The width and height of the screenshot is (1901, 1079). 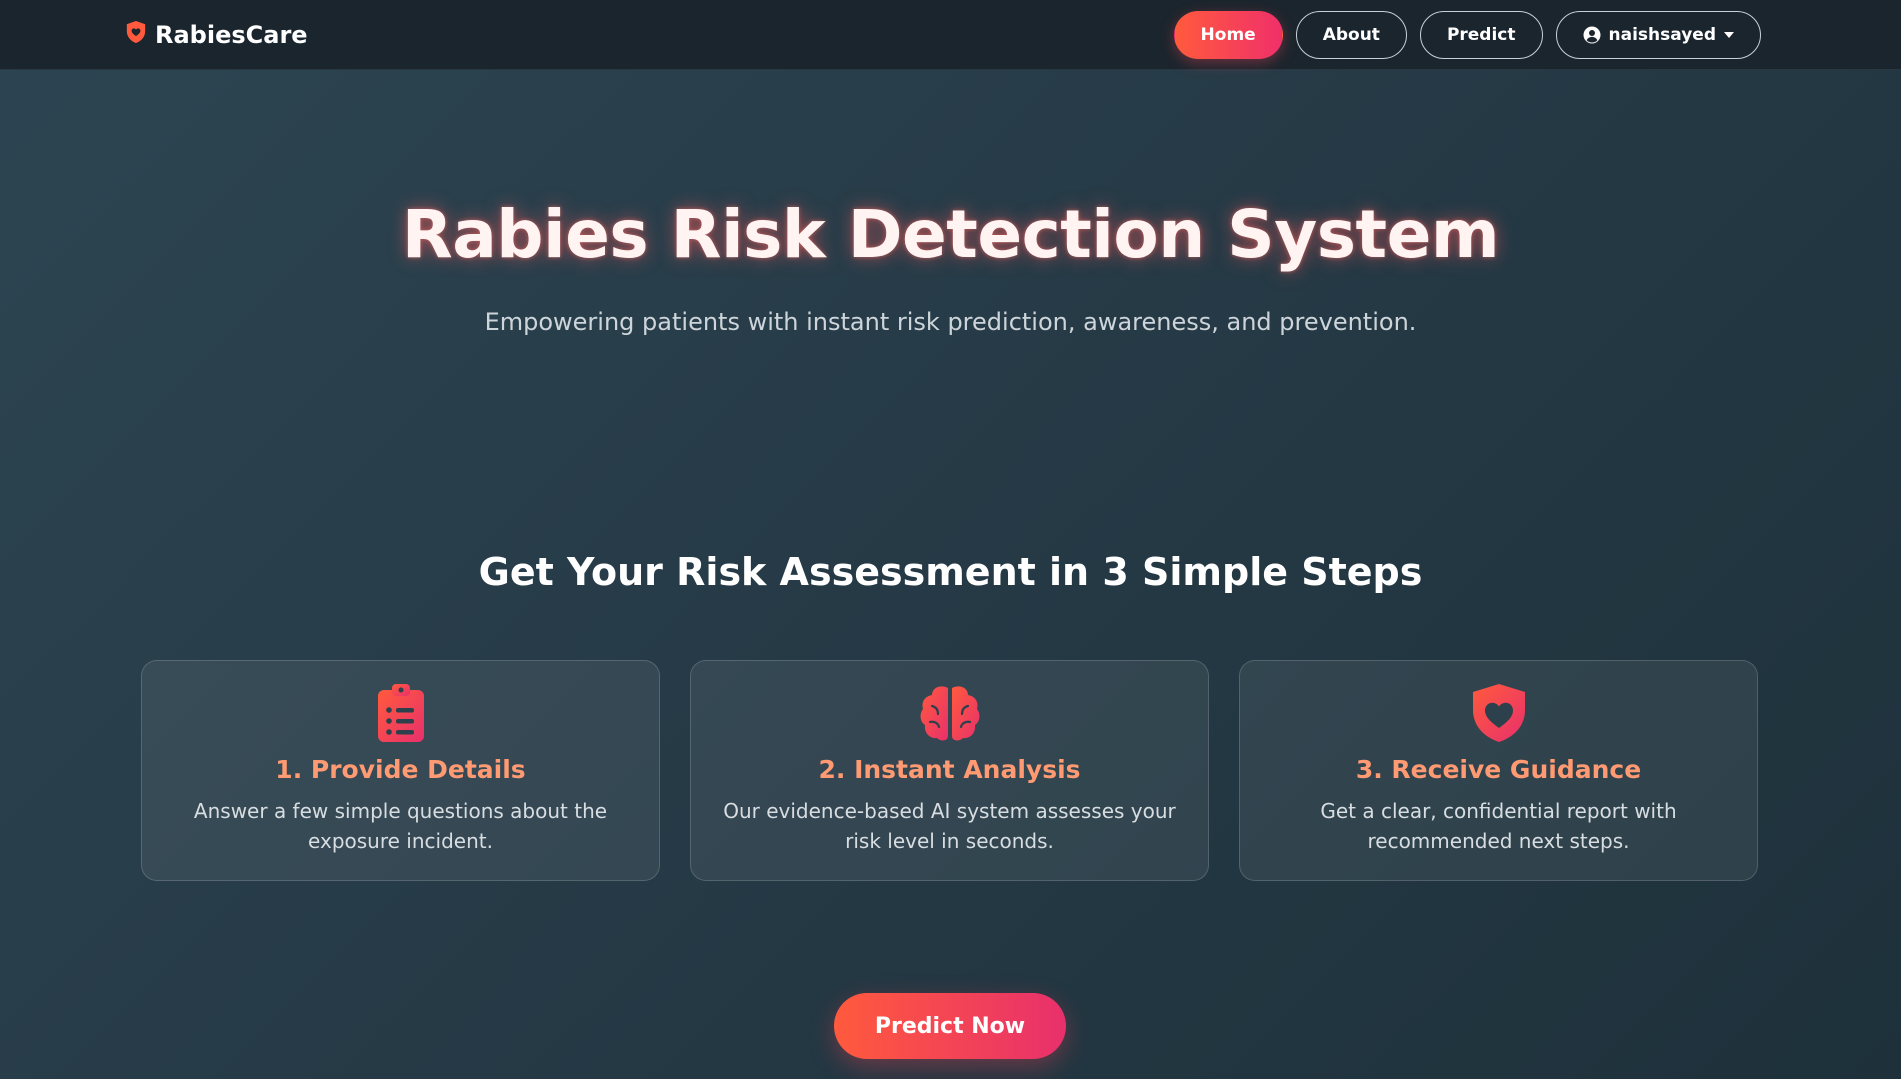 I want to click on predict-now-label: Predict Now, so click(x=950, y=1026).